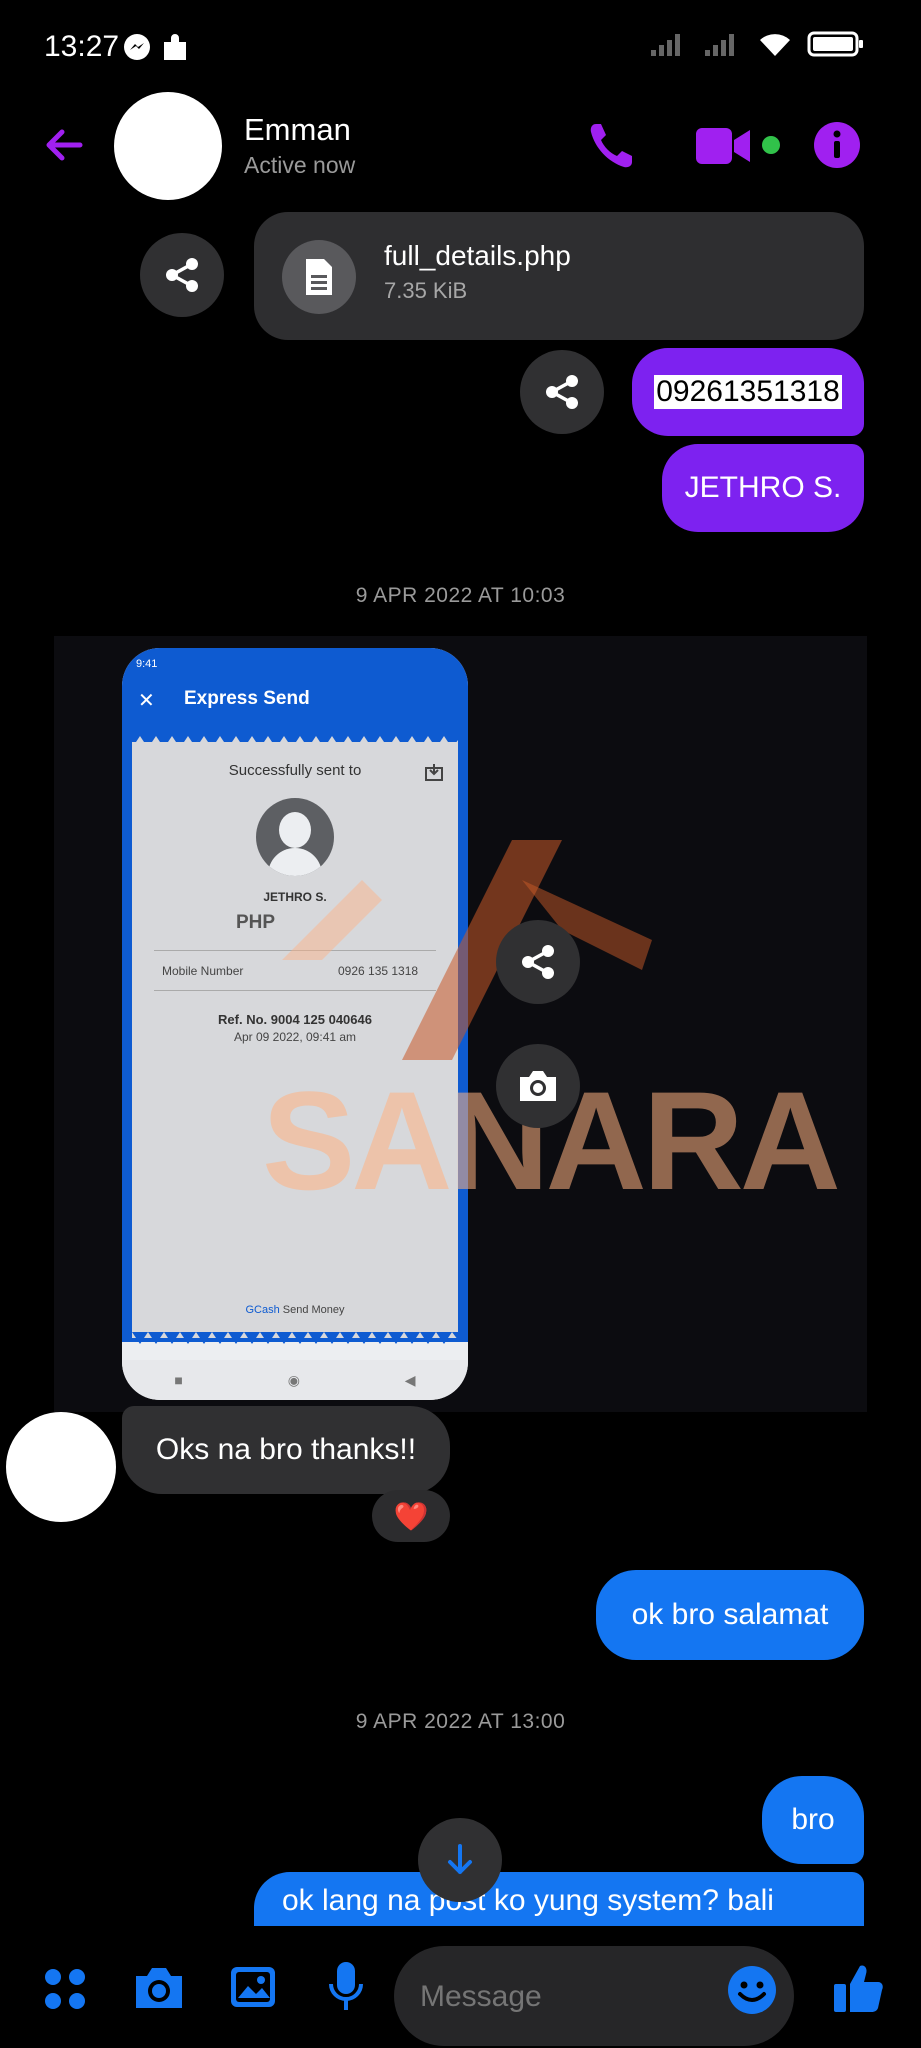  What do you see at coordinates (837, 147) in the screenshot?
I see `info-icon` at bounding box center [837, 147].